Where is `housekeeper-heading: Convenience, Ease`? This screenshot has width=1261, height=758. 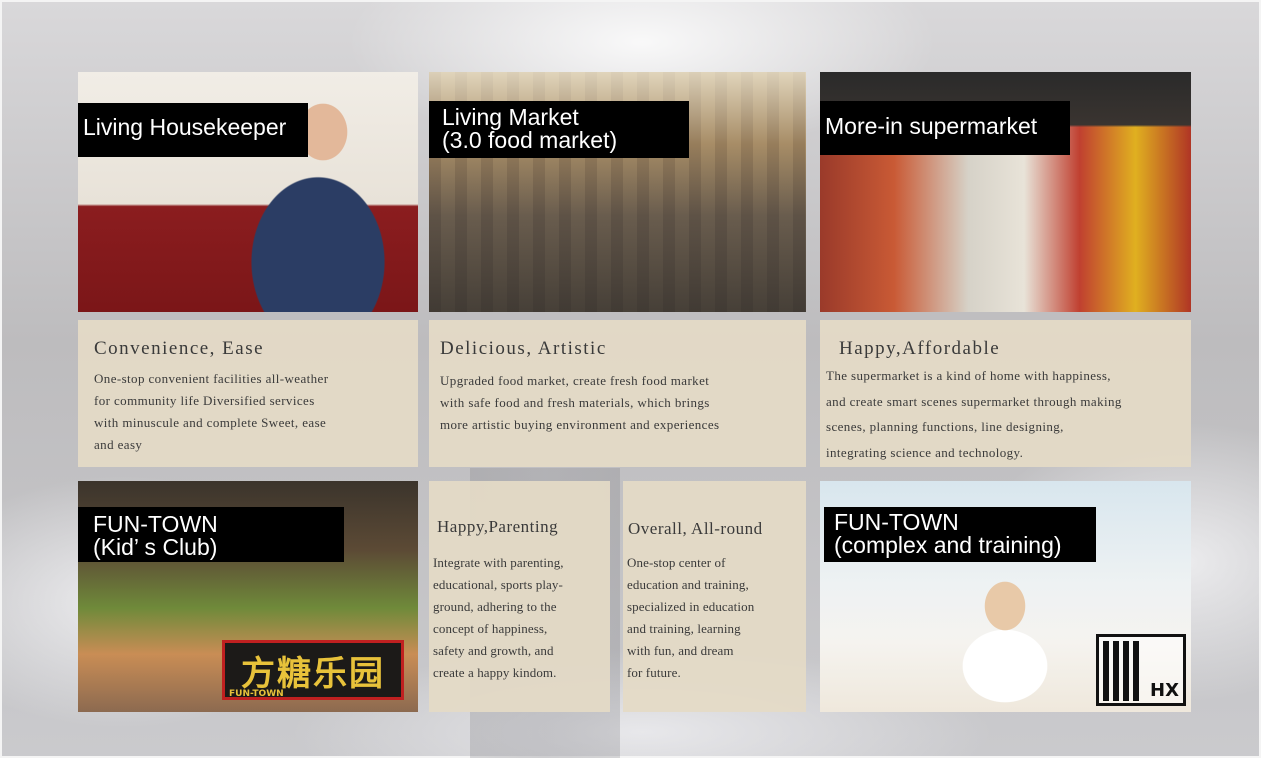 housekeeper-heading: Convenience, Ease is located at coordinates (179, 348).